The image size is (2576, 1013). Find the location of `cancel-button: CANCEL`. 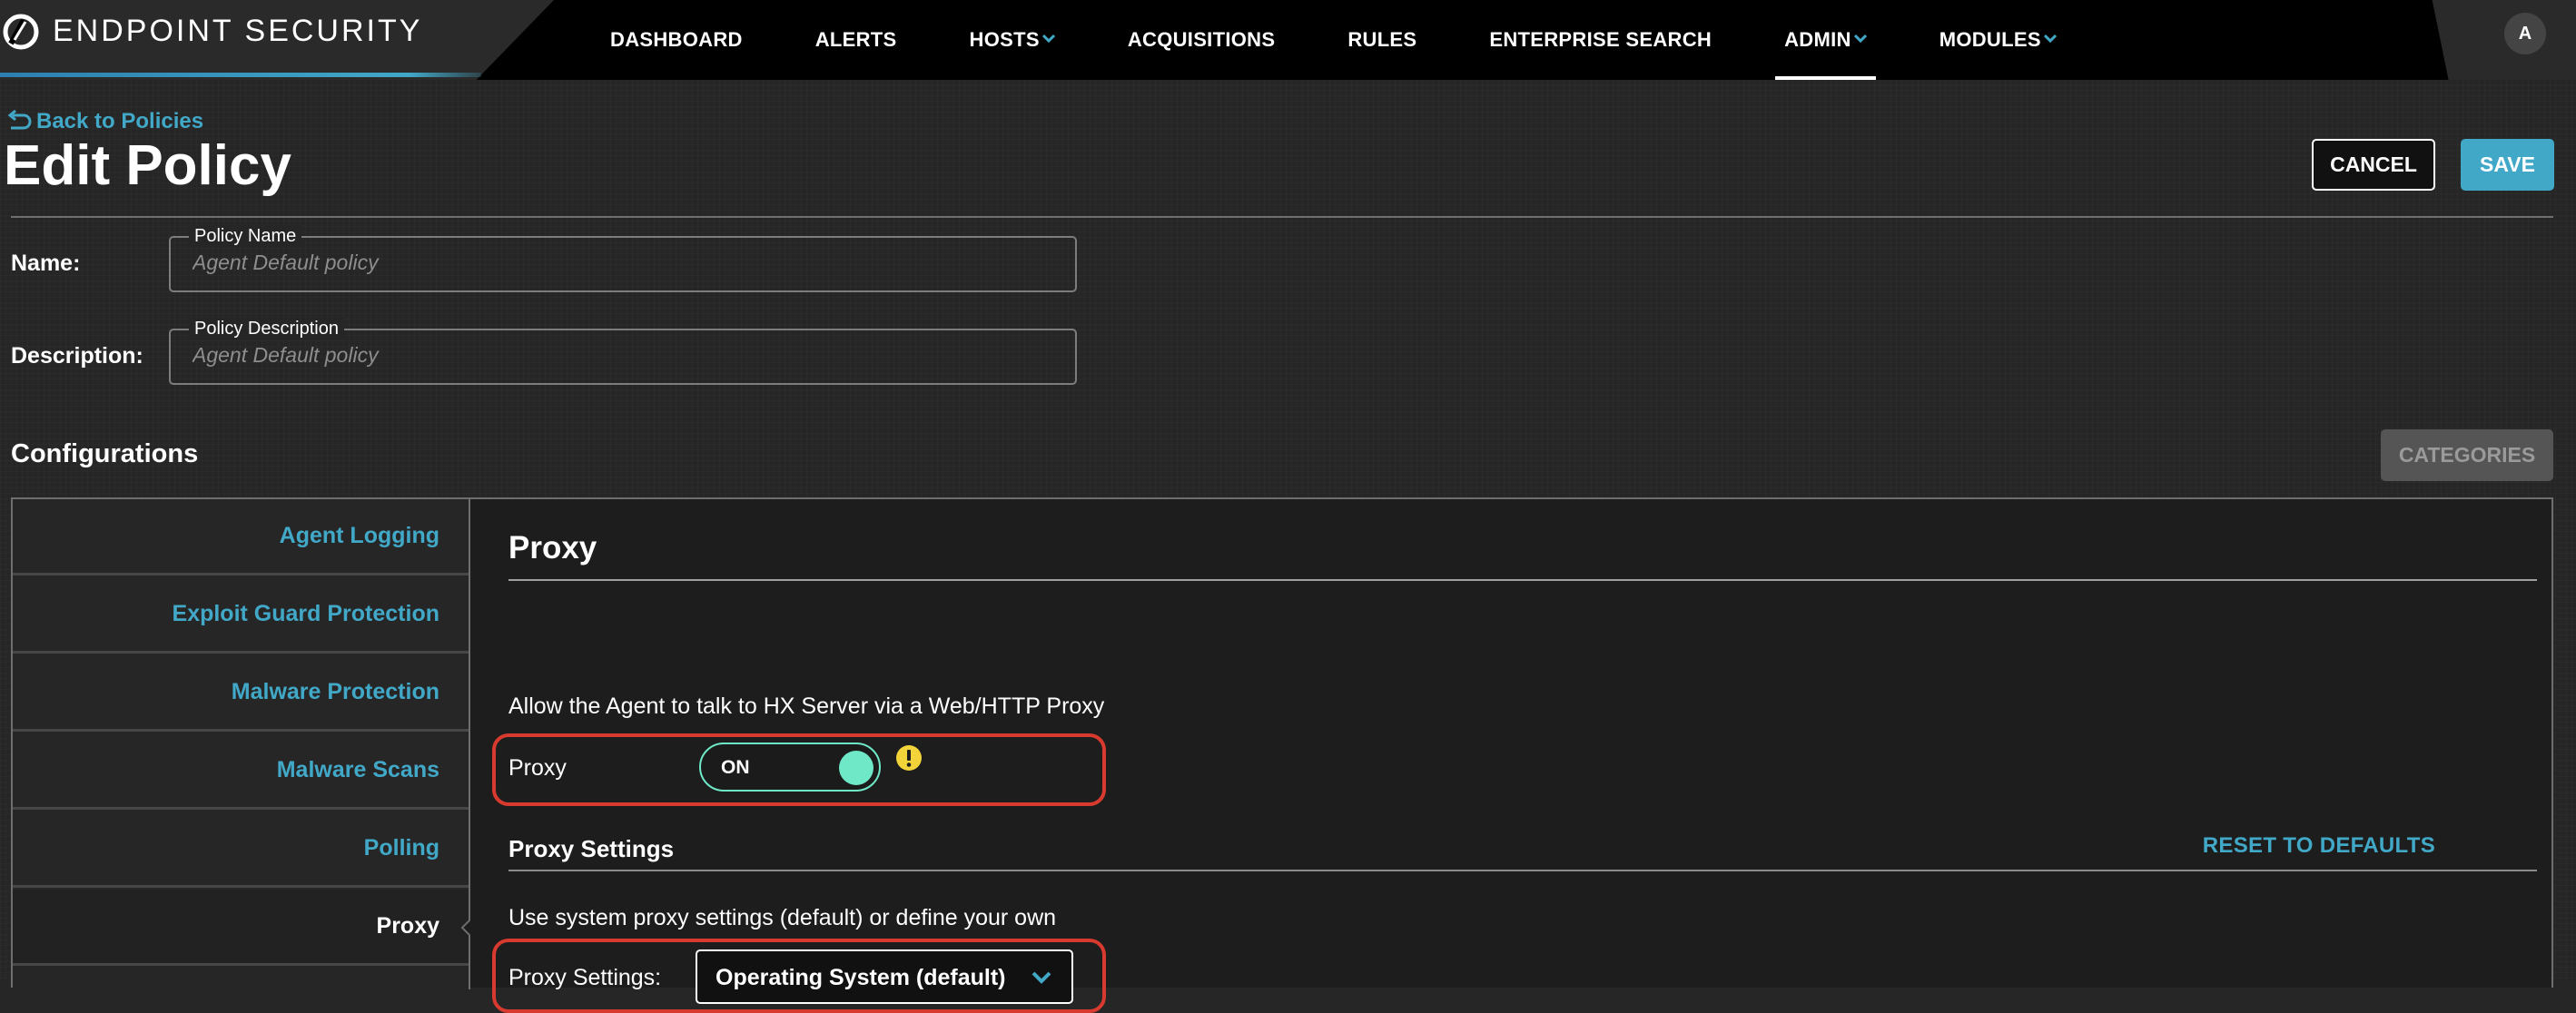

cancel-button: CANCEL is located at coordinates (2373, 165).